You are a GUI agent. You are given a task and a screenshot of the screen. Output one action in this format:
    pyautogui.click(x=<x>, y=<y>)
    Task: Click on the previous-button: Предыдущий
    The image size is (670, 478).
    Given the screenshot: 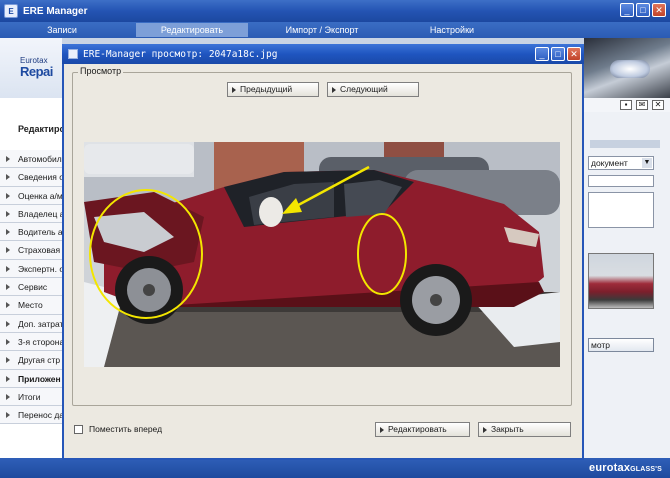 What is the action you would take?
    pyautogui.click(x=273, y=89)
    